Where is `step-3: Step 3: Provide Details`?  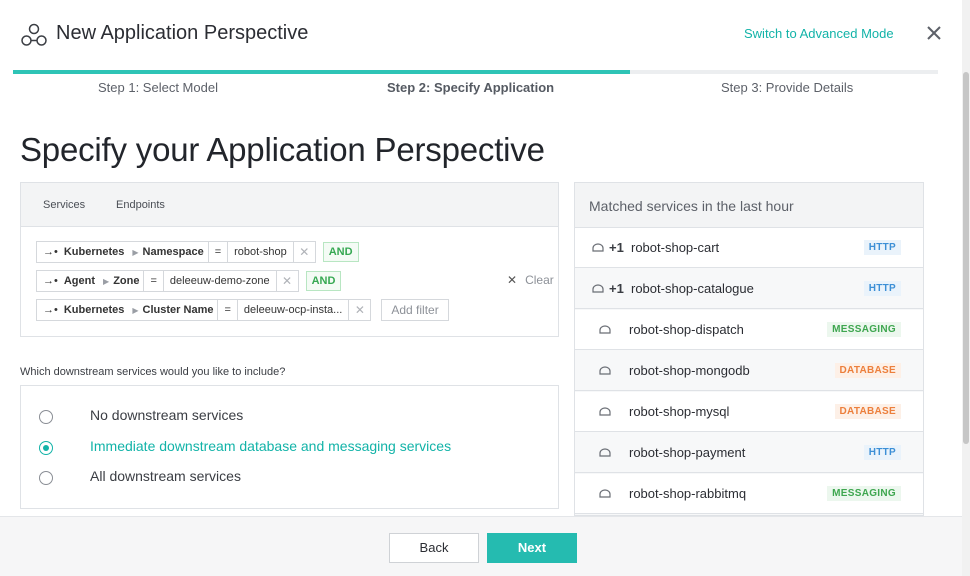
step-3: Step 3: Provide Details is located at coordinates (787, 87).